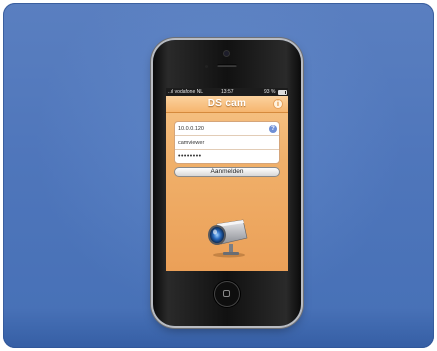 The height and width of the screenshot is (351, 437). I want to click on password-field: ••••••••, so click(227, 157).